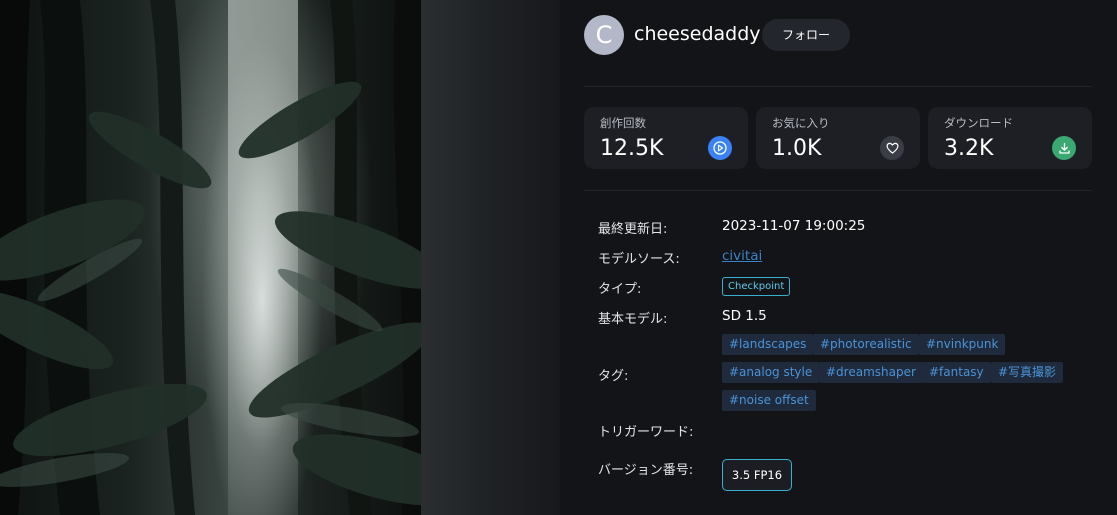 The height and width of the screenshot is (515, 1117). What do you see at coordinates (768, 344) in the screenshot?
I see `tag-chip: #landscapes` at bounding box center [768, 344].